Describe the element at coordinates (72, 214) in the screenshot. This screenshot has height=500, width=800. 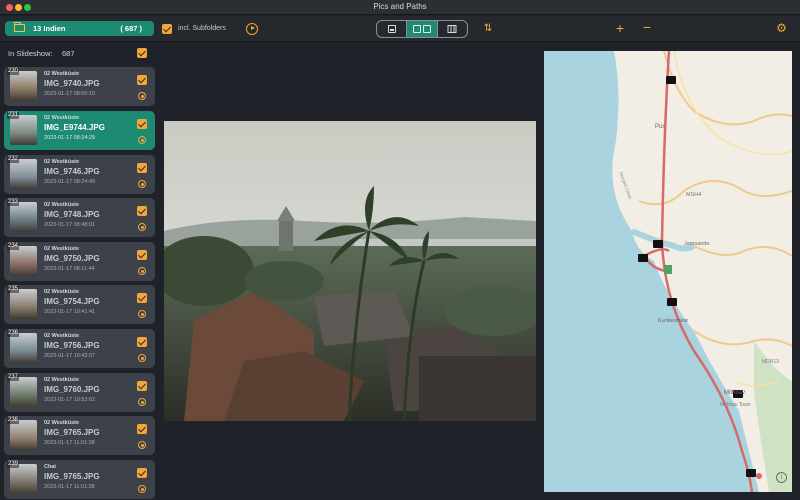
I see `photo-file-name: IMG_9748.JPG` at that location.